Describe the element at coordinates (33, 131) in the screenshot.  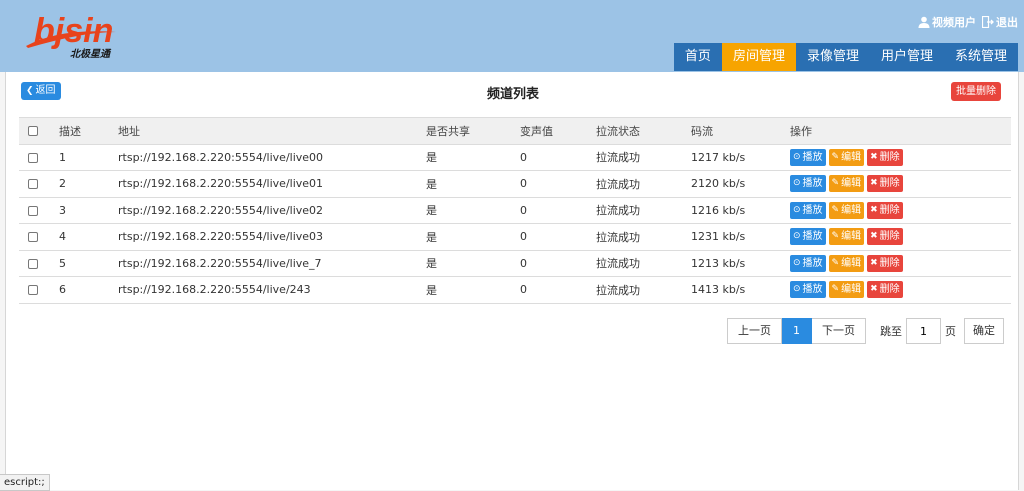
I see `select-all-checkbox` at that location.